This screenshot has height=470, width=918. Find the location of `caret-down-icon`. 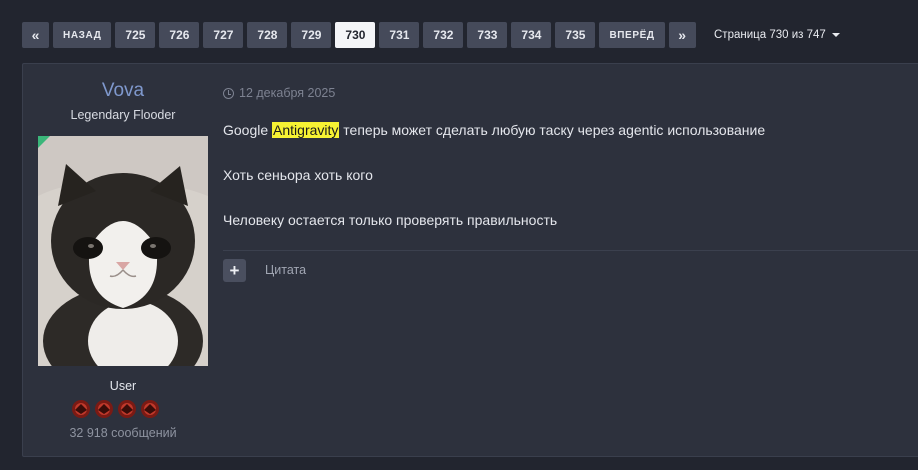

caret-down-icon is located at coordinates (835, 35).